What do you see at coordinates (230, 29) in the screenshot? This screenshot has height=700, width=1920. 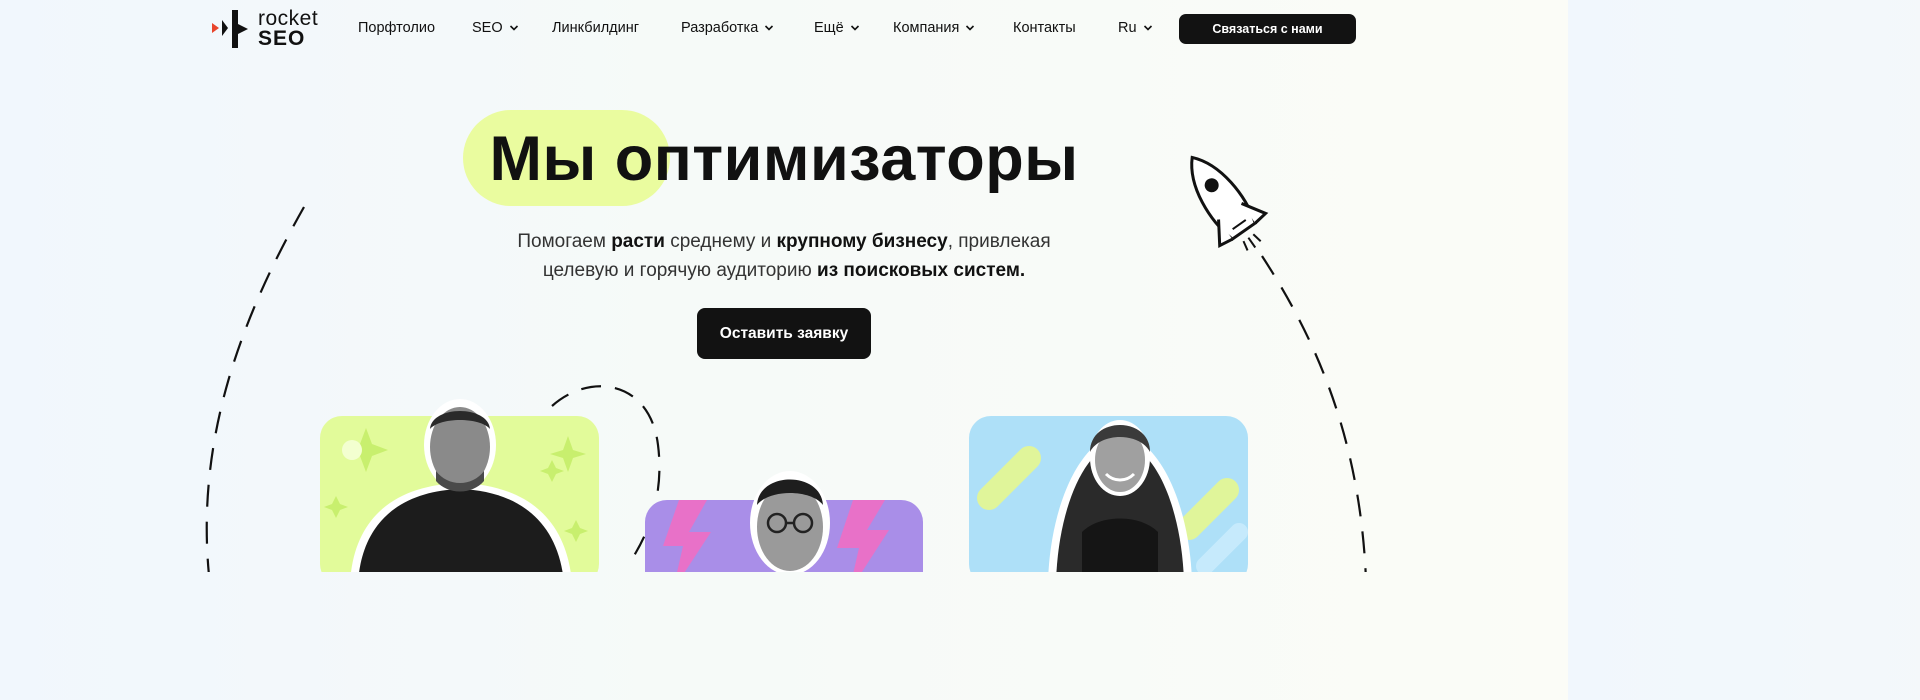 I see `logo-icon` at bounding box center [230, 29].